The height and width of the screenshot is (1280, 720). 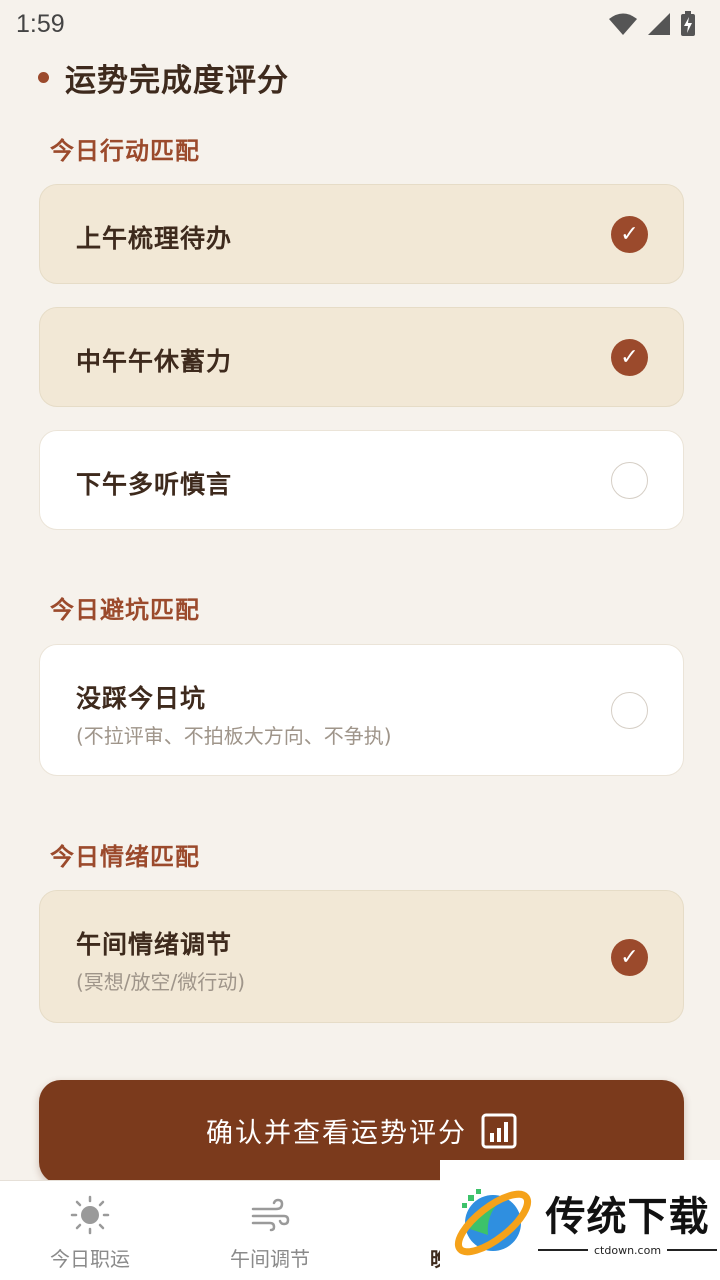 What do you see at coordinates (493, 1222) in the screenshot?
I see `watermark-logo-icon` at bounding box center [493, 1222].